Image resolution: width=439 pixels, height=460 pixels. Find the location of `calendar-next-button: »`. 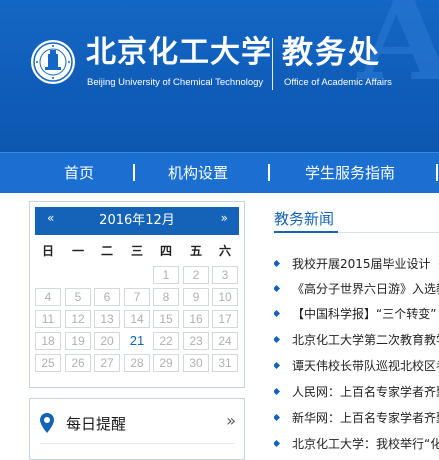

calendar-next-button: » is located at coordinates (224, 218).